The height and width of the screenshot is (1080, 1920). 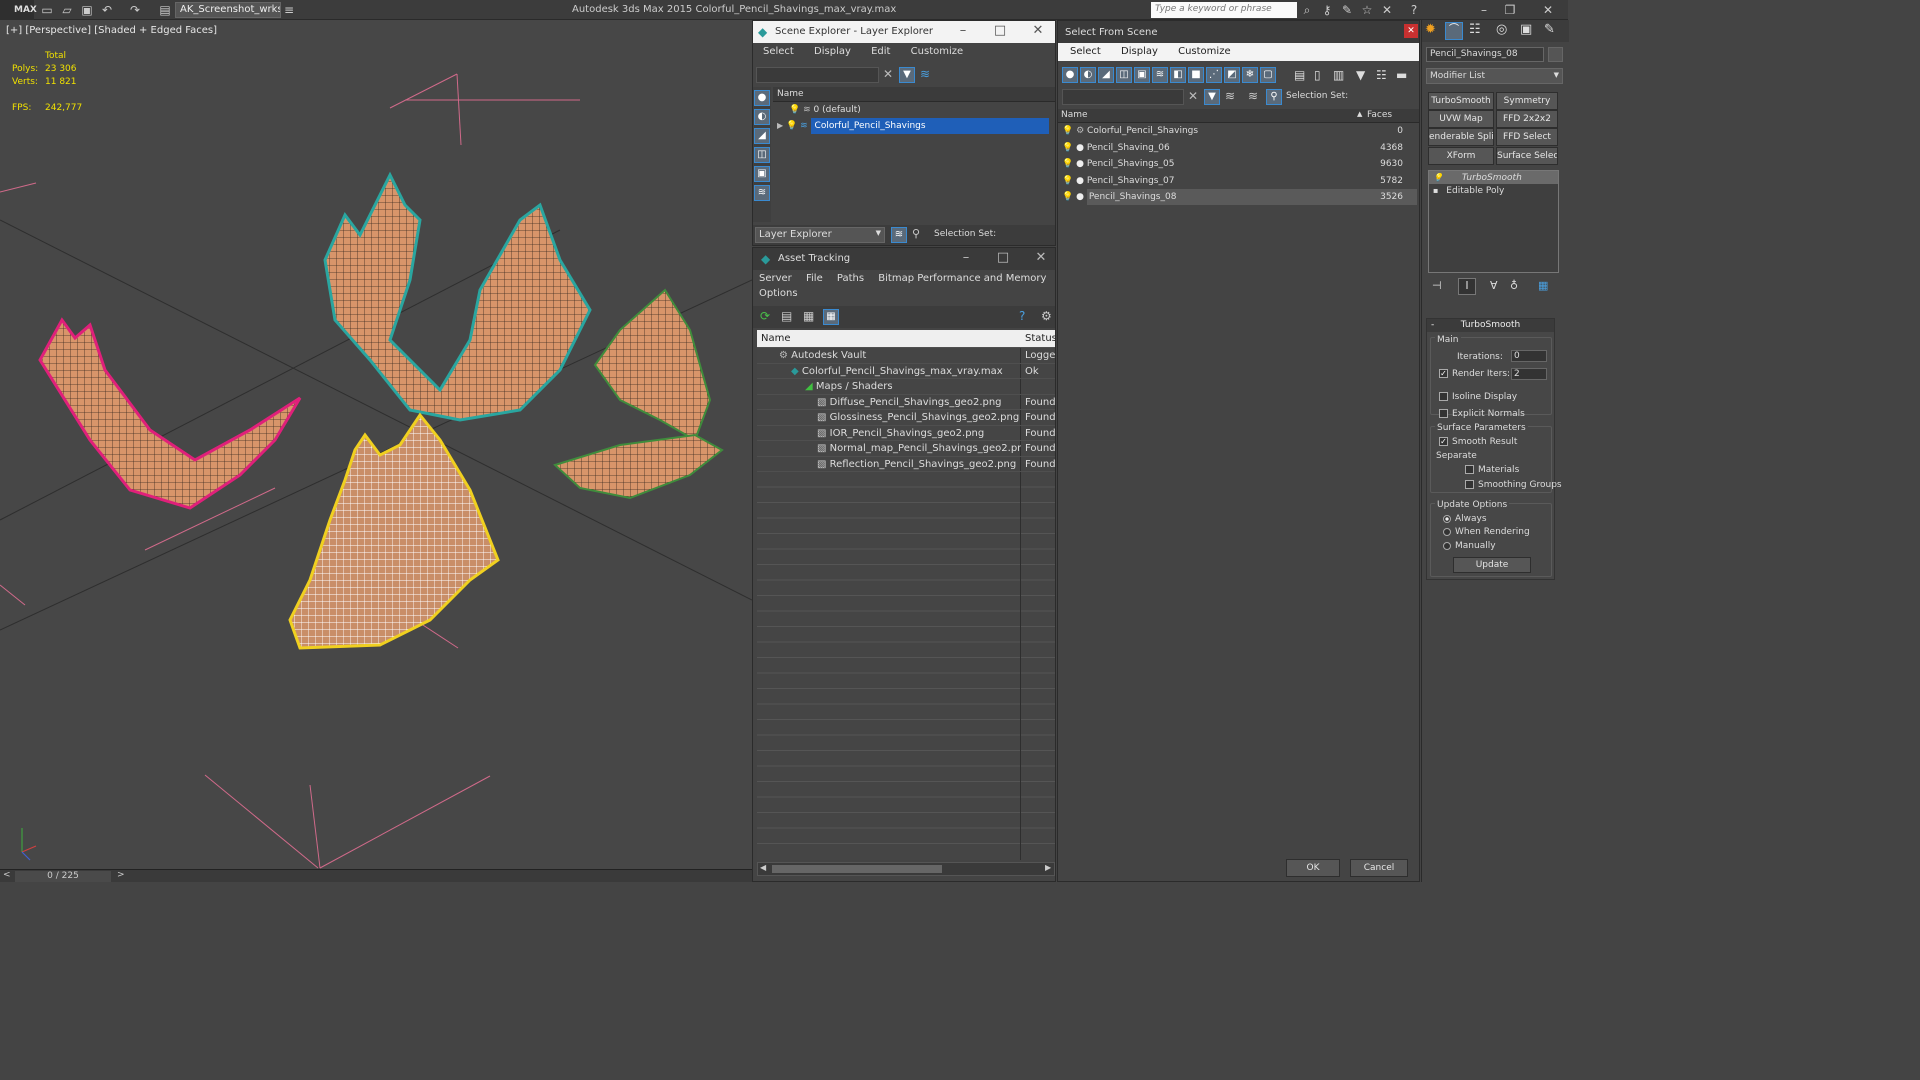 I want to click on tools-icon: ✎, so click(x=1347, y=10).